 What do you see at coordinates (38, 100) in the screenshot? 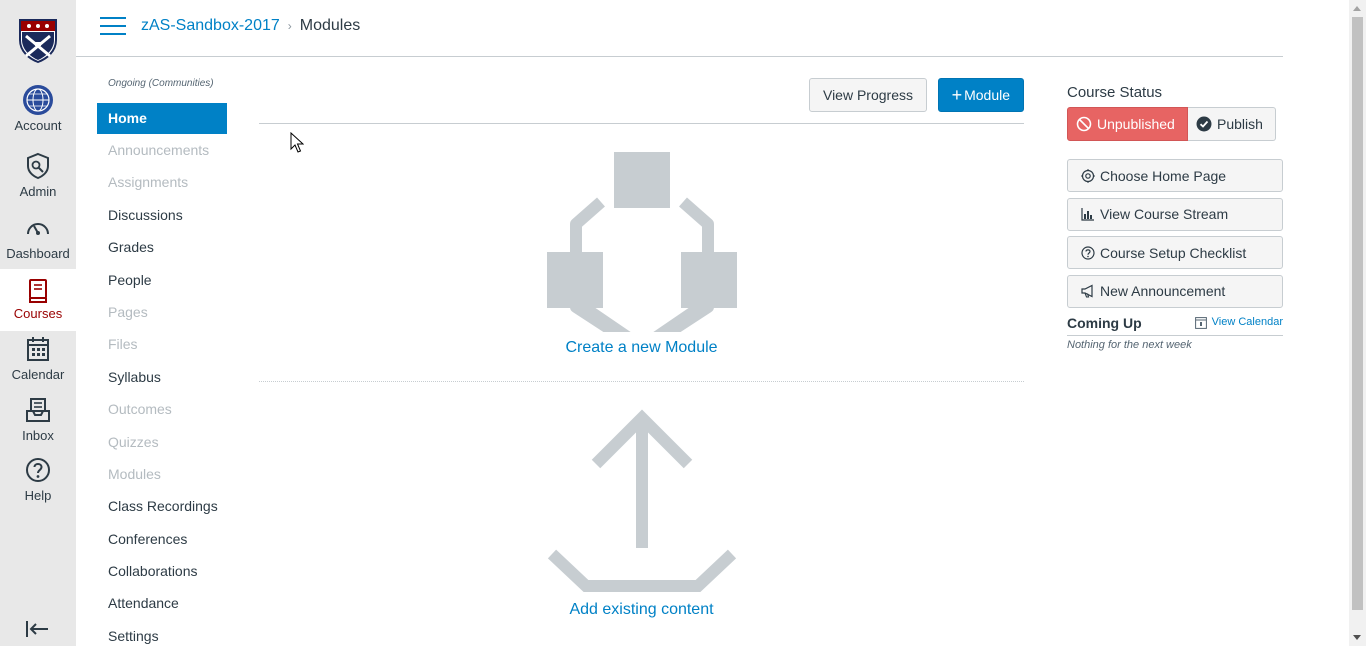
I see `account-globe-icon` at bounding box center [38, 100].